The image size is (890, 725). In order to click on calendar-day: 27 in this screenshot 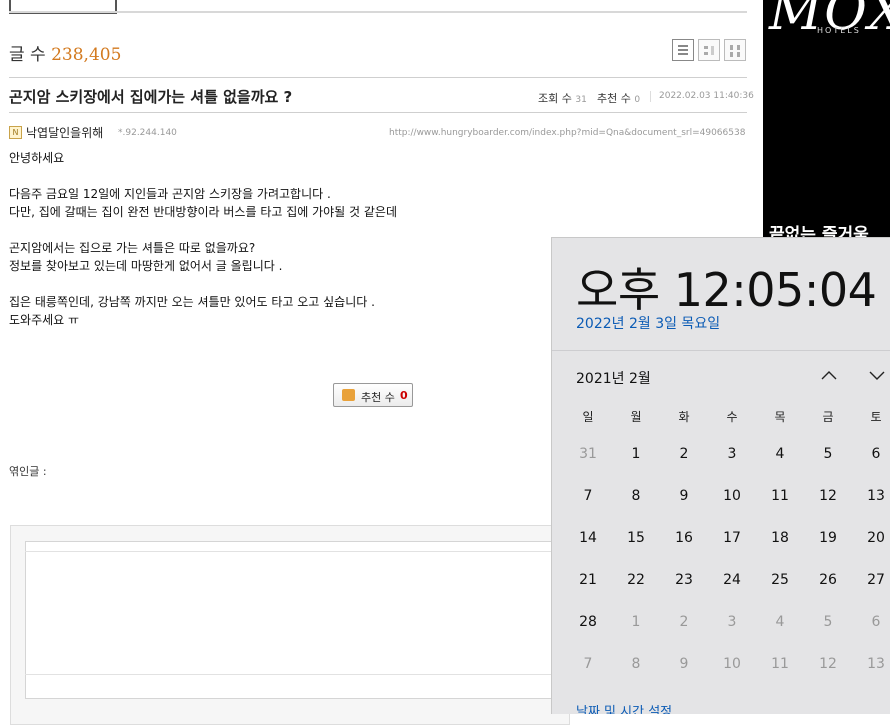, I will do `click(873, 580)`.